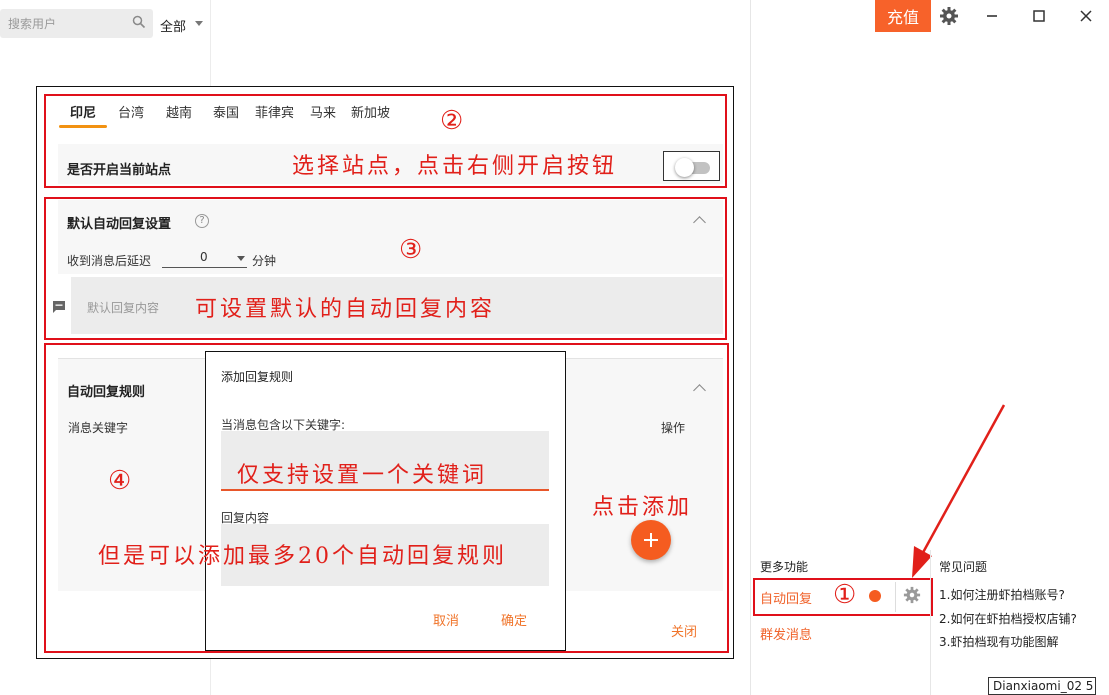 This screenshot has width=1109, height=695. Describe the element at coordinates (684, 630) in the screenshot. I see `close-button: 关闭` at that location.